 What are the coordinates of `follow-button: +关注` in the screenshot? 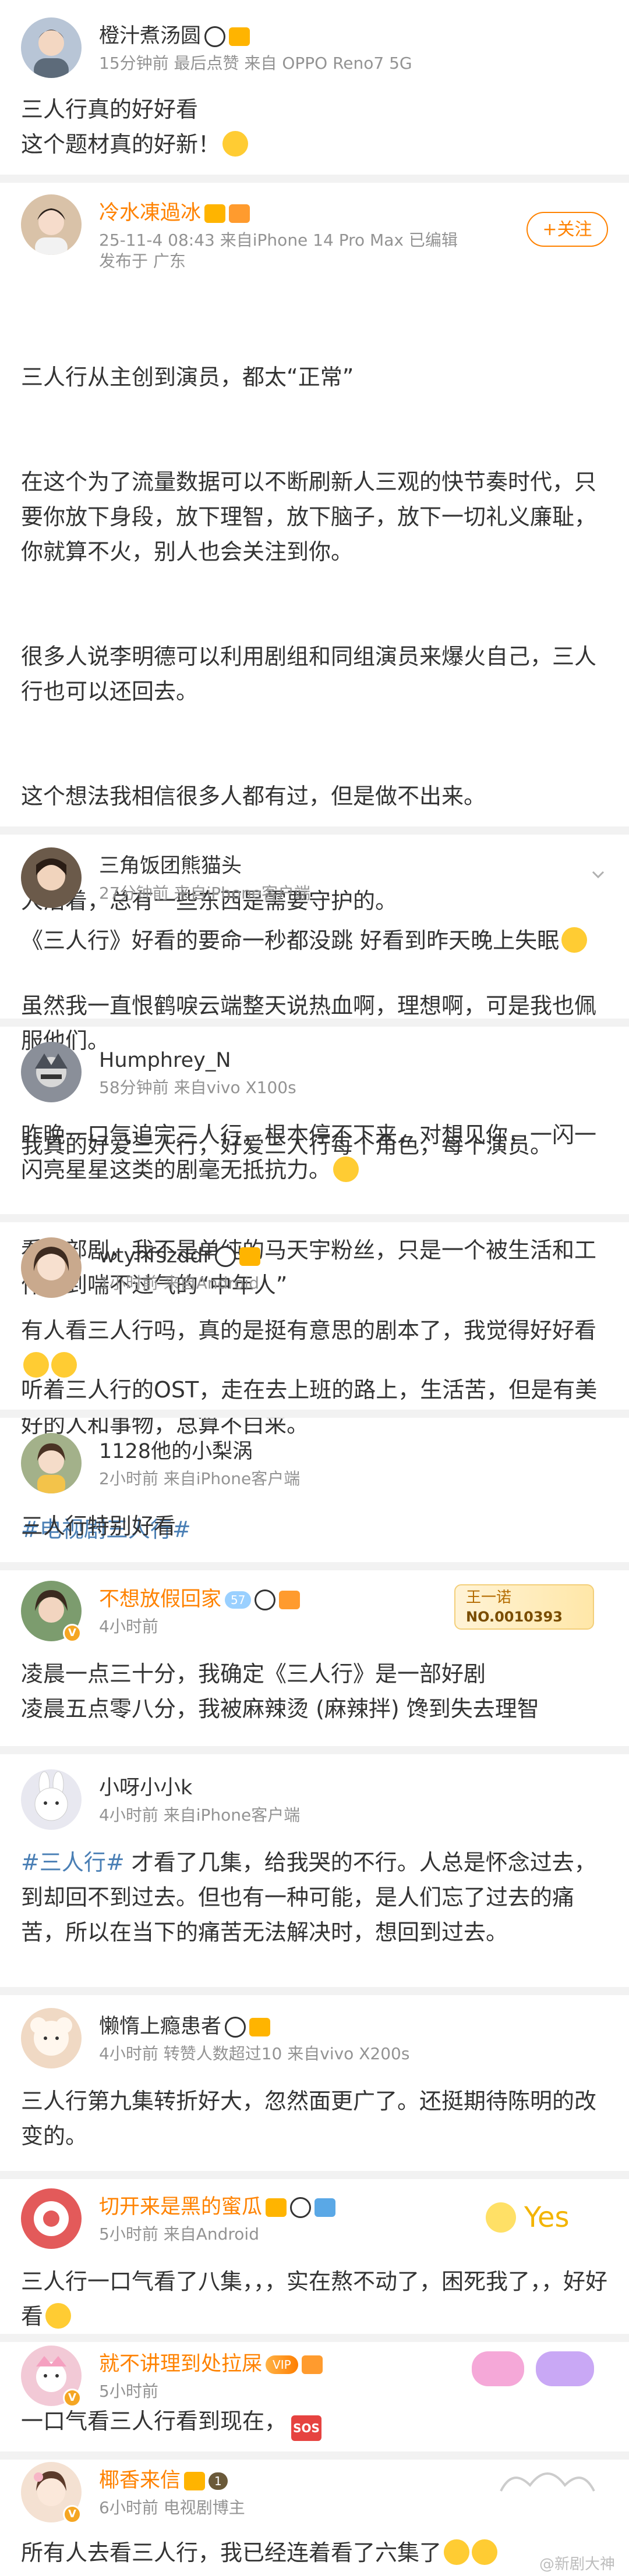 It's located at (567, 230).